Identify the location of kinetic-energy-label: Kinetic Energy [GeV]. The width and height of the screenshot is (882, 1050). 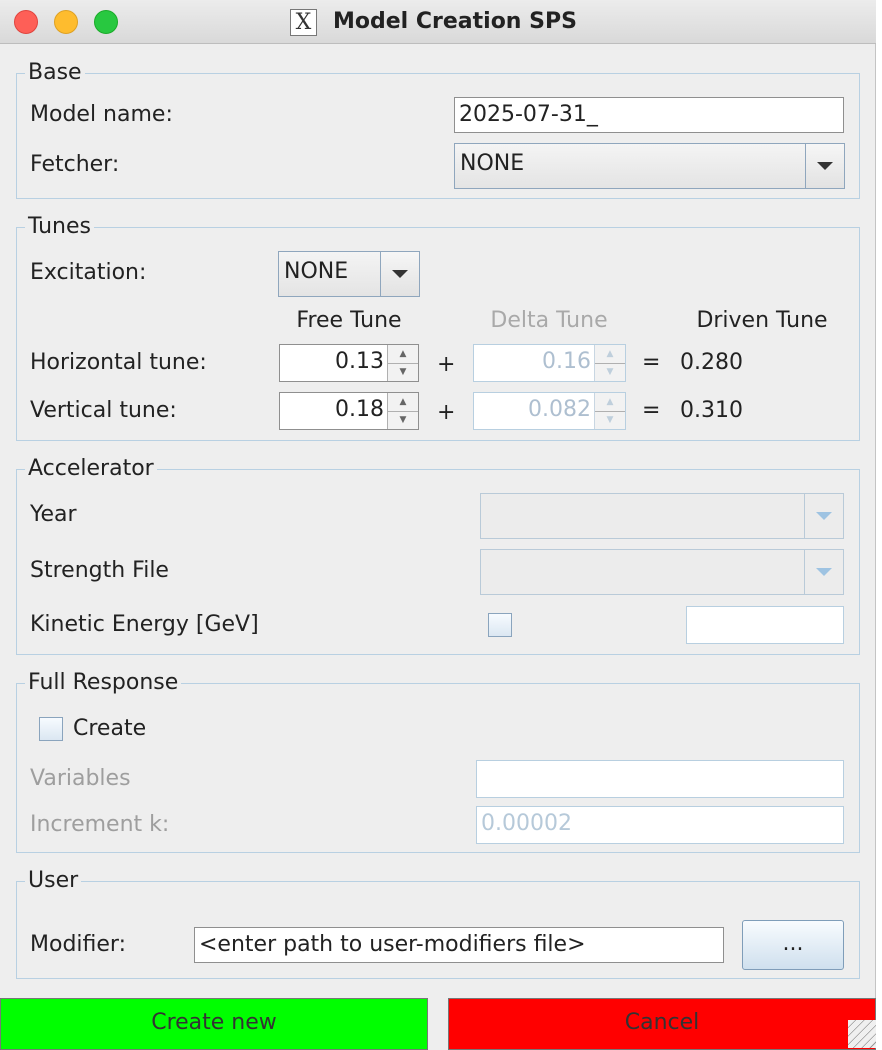
(144, 624).